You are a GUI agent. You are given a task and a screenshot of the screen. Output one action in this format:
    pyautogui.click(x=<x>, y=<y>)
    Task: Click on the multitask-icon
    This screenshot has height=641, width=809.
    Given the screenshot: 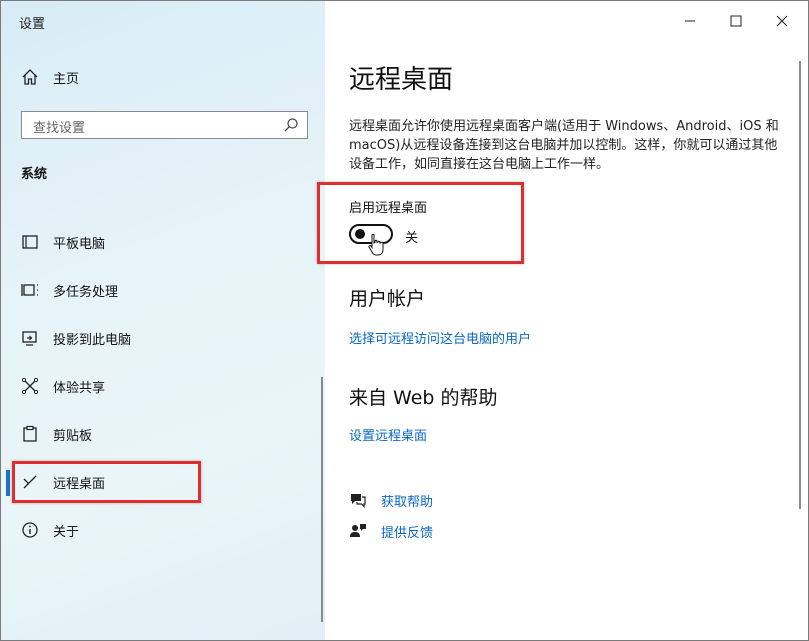 What is the action you would take?
    pyautogui.click(x=30, y=290)
    